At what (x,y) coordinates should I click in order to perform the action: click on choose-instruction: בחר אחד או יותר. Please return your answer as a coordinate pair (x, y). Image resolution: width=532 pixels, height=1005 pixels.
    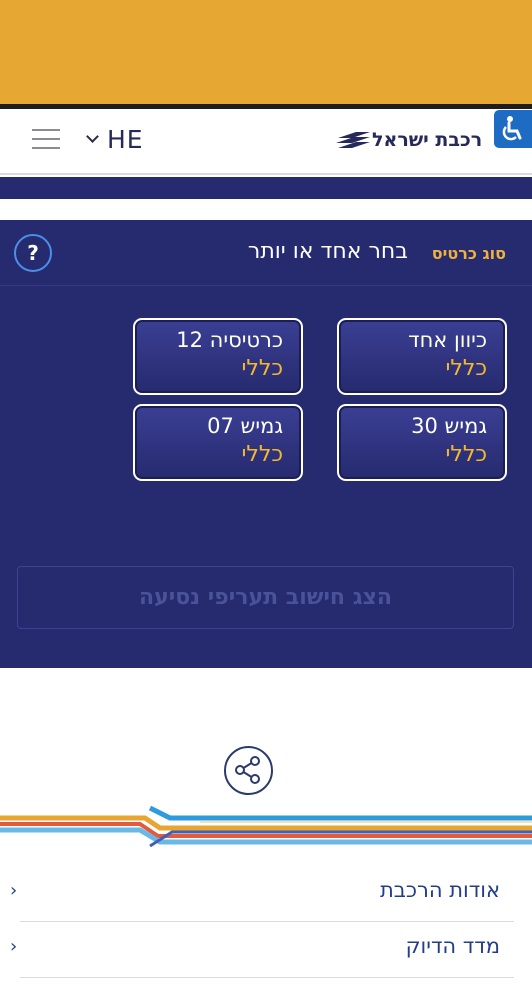
    Looking at the image, I should click on (327, 251).